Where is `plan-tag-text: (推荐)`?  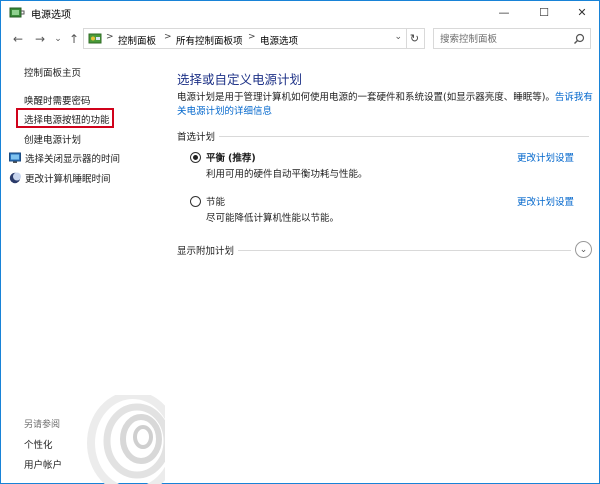 plan-tag-text: (推荐) is located at coordinates (242, 158).